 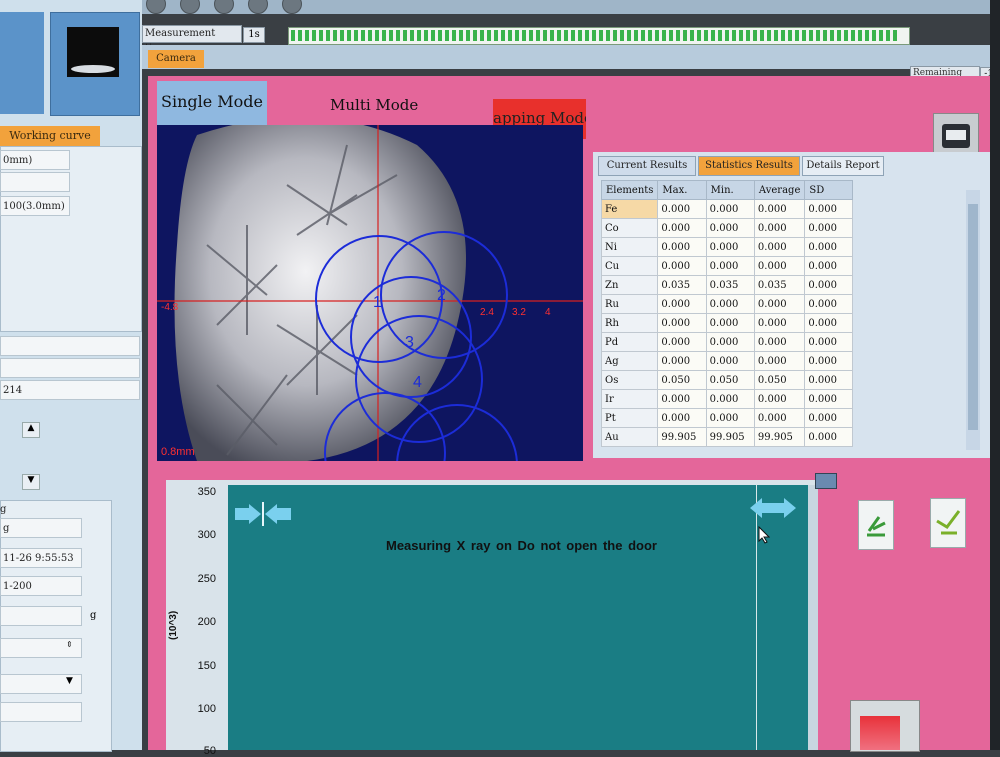 I want to click on tab-details-report: Details Report, so click(x=843, y=166).